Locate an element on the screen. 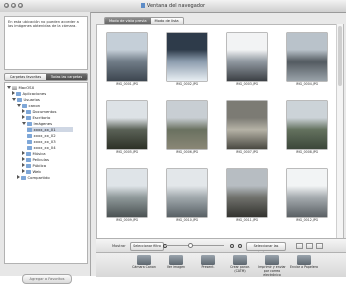  tree-item-usuarios: Usuarios is located at coordinates (26, 99).